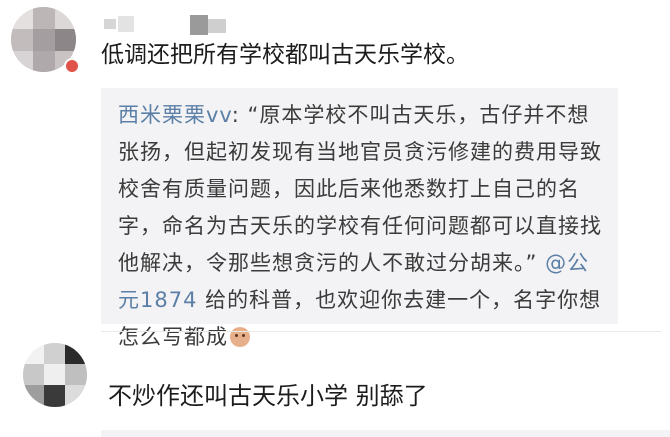 The height and width of the screenshot is (437, 670). Describe the element at coordinates (55, 375) in the screenshot. I see `commenter-2-avatar` at that location.